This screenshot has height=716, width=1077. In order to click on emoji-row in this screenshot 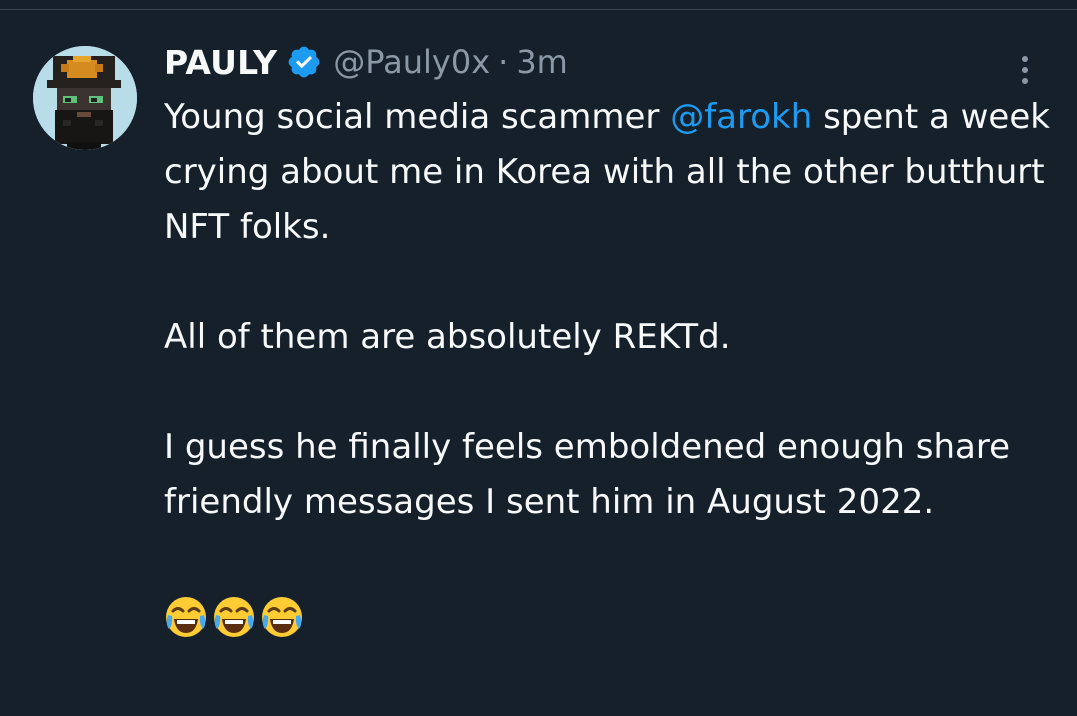, I will do `click(611, 617)`.